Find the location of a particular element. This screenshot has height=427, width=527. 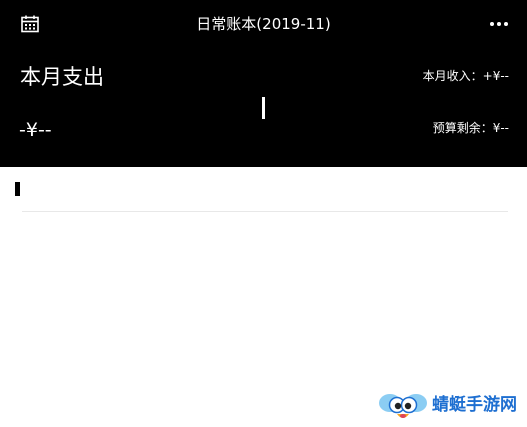

page-title: 日常账本(2019-11) is located at coordinates (263, 24).